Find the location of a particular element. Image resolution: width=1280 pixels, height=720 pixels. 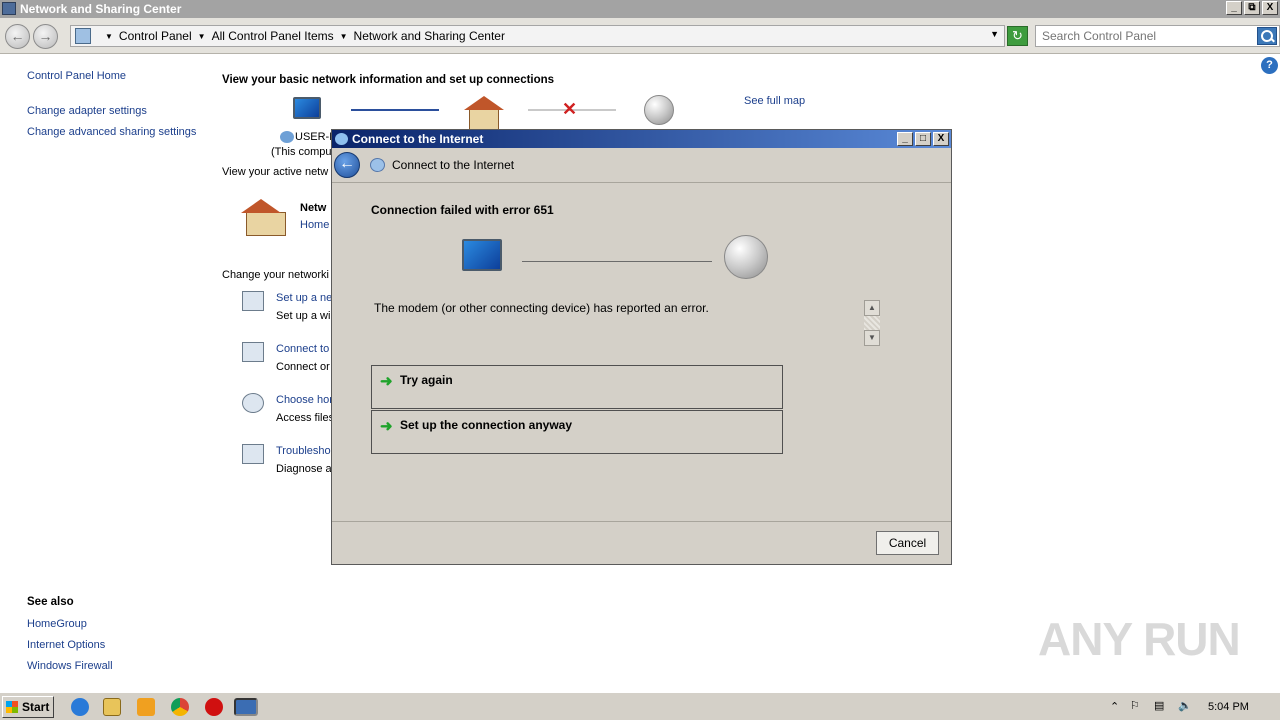

anyrun-watermark: ANY RUN is located at coordinates (1139, 639).